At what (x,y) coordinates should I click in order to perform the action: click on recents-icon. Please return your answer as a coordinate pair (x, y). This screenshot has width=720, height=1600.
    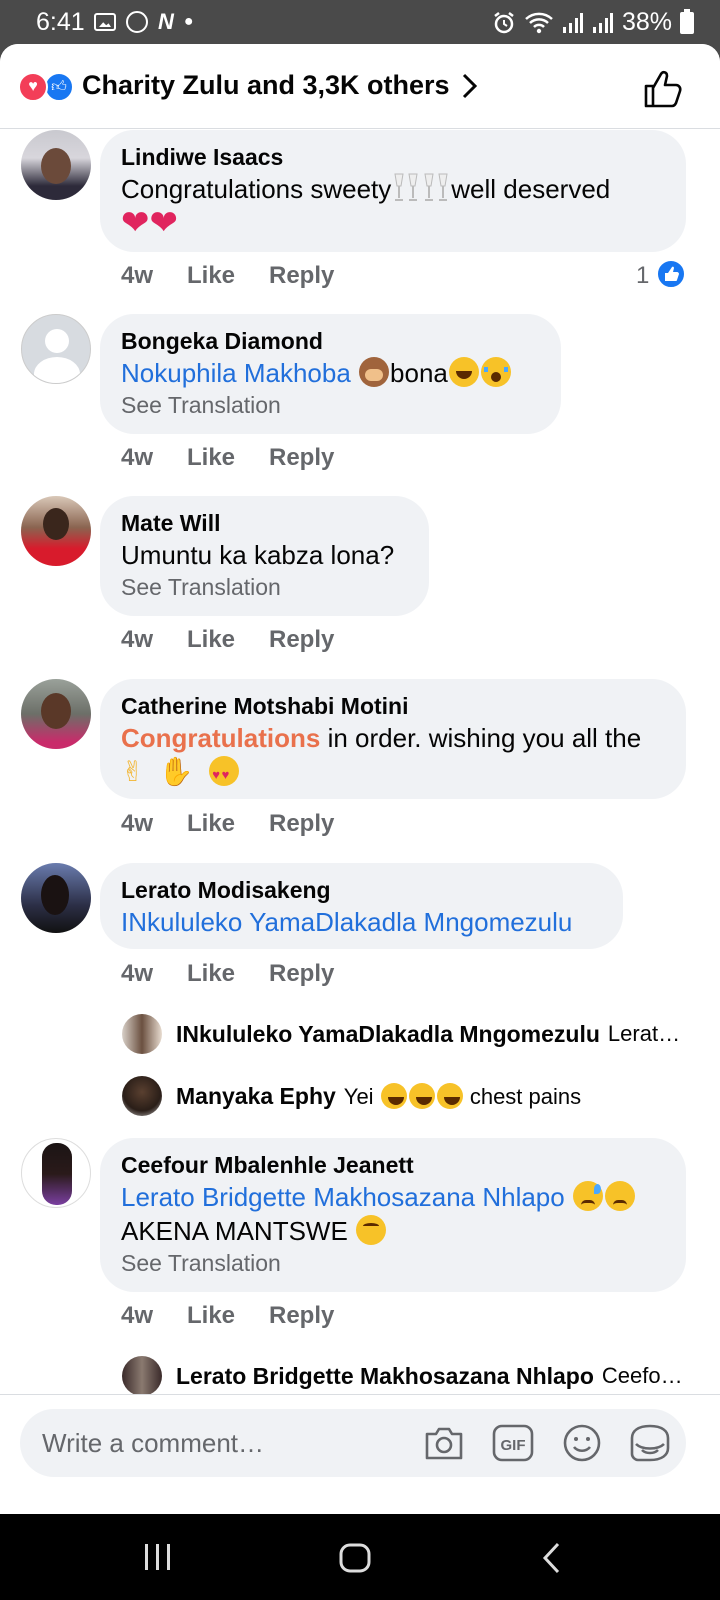
    Looking at the image, I should click on (158, 1557).